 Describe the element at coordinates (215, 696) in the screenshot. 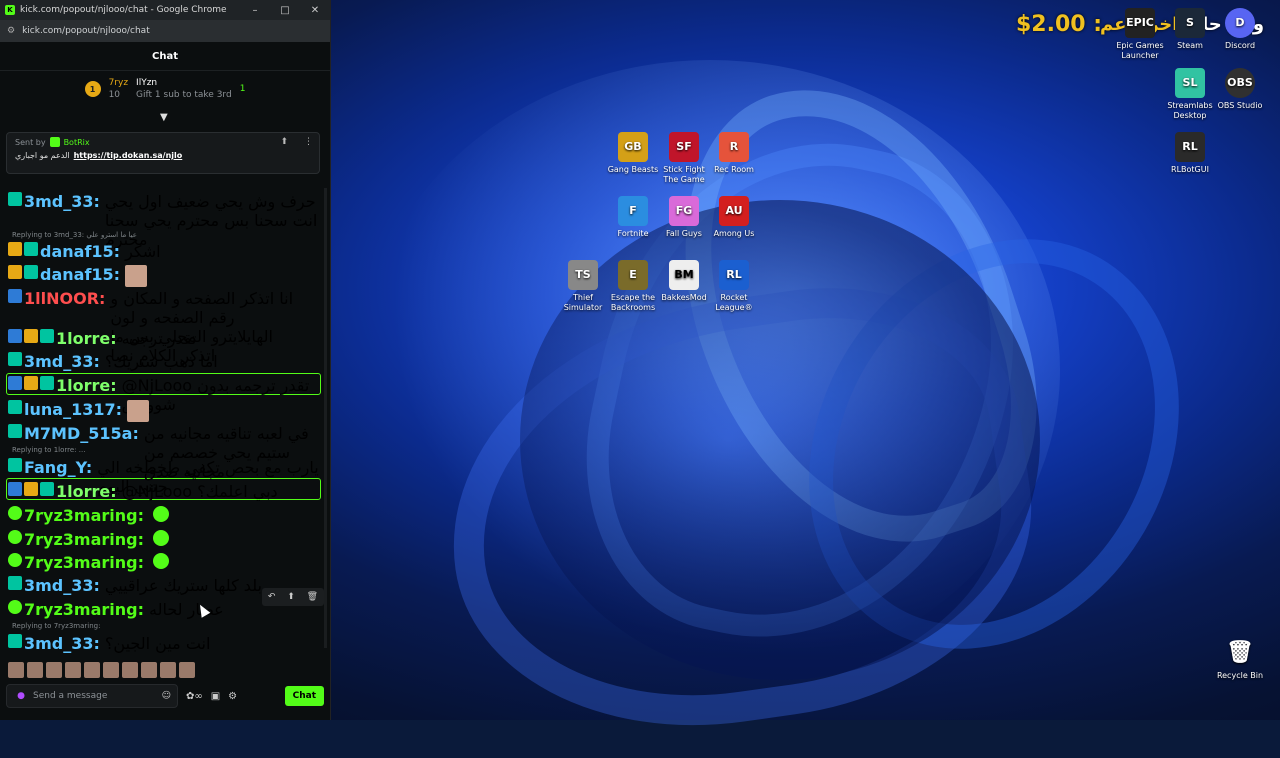

I see `gift-icon: ▣` at that location.